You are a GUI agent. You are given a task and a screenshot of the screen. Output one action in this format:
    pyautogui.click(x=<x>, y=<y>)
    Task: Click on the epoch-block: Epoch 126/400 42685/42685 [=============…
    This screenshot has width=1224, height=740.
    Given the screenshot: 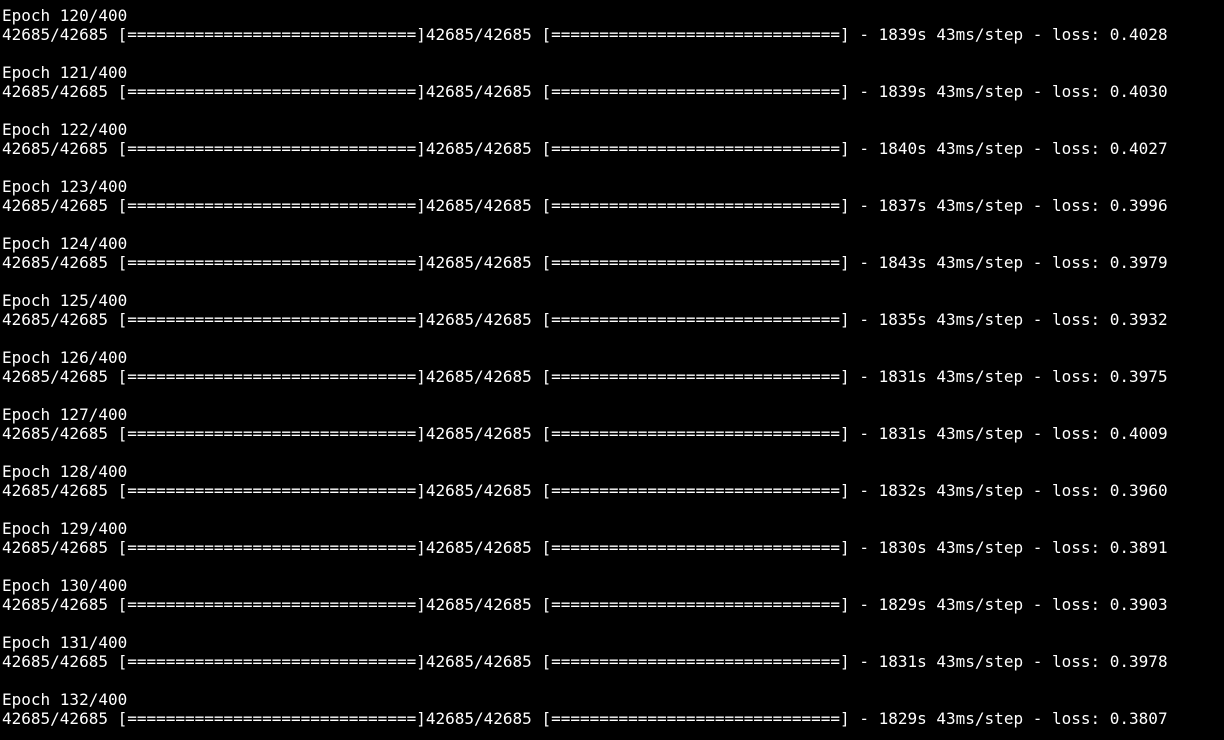 What is the action you would take?
    pyautogui.click(x=613, y=376)
    